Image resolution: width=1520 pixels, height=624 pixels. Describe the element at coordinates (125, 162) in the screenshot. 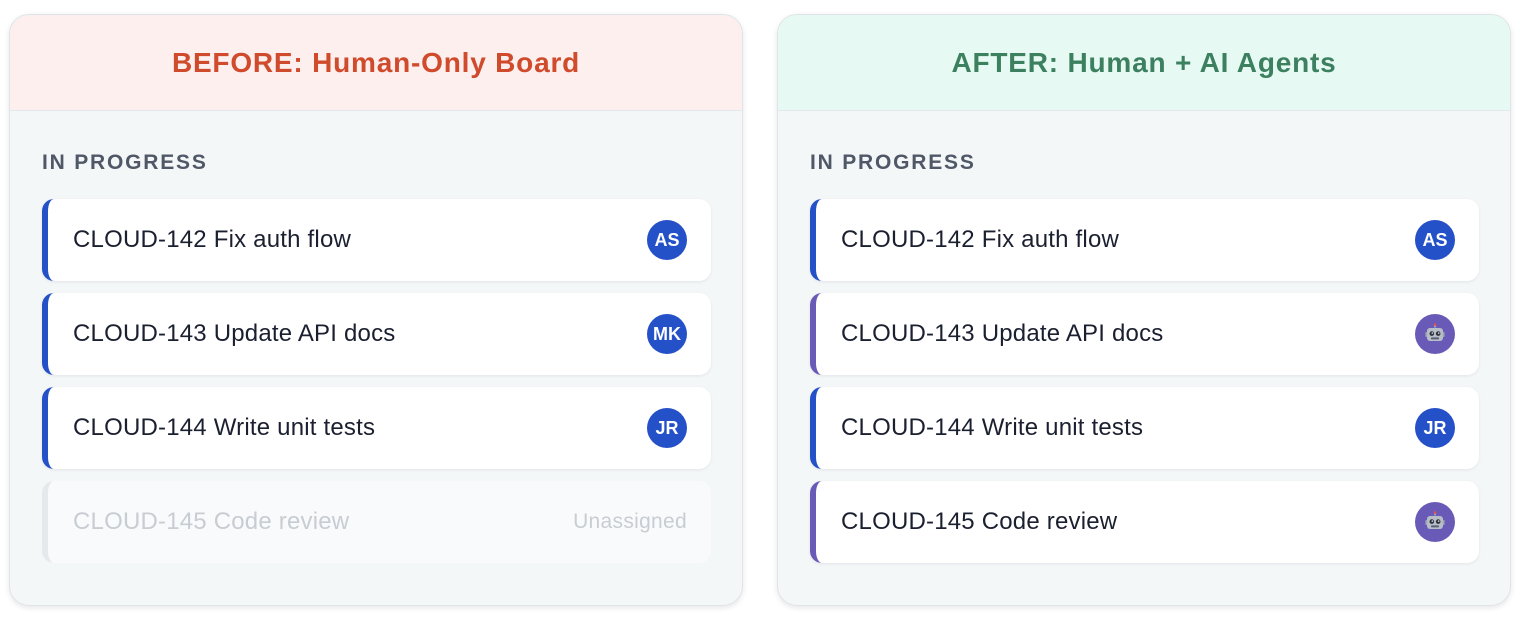

I see `before-column-label: IN PROGRESS` at that location.